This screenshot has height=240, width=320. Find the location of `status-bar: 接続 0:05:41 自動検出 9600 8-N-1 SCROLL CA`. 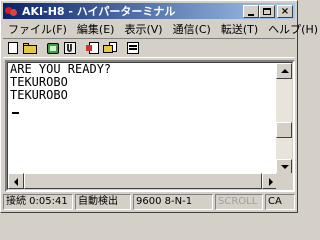

status-bar: 接続 0:05:41 自動検出 9600 8-N-1 SCROLL CA is located at coordinates (149, 202).